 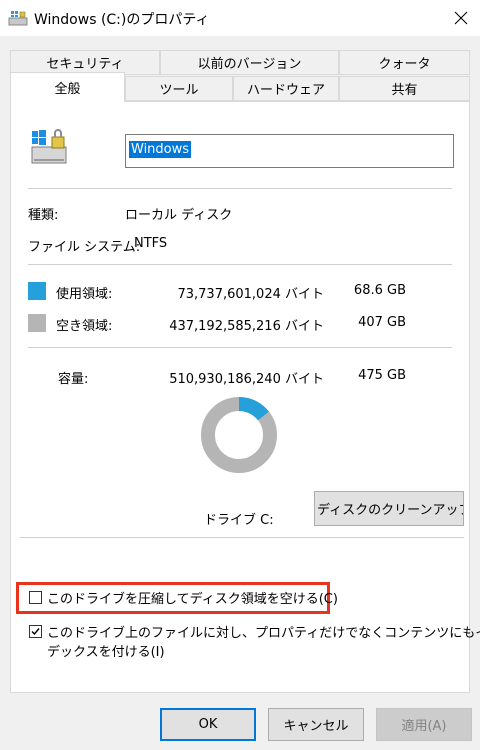 What do you see at coordinates (67, 87) in the screenshot?
I see `tab-general: 全般` at bounding box center [67, 87].